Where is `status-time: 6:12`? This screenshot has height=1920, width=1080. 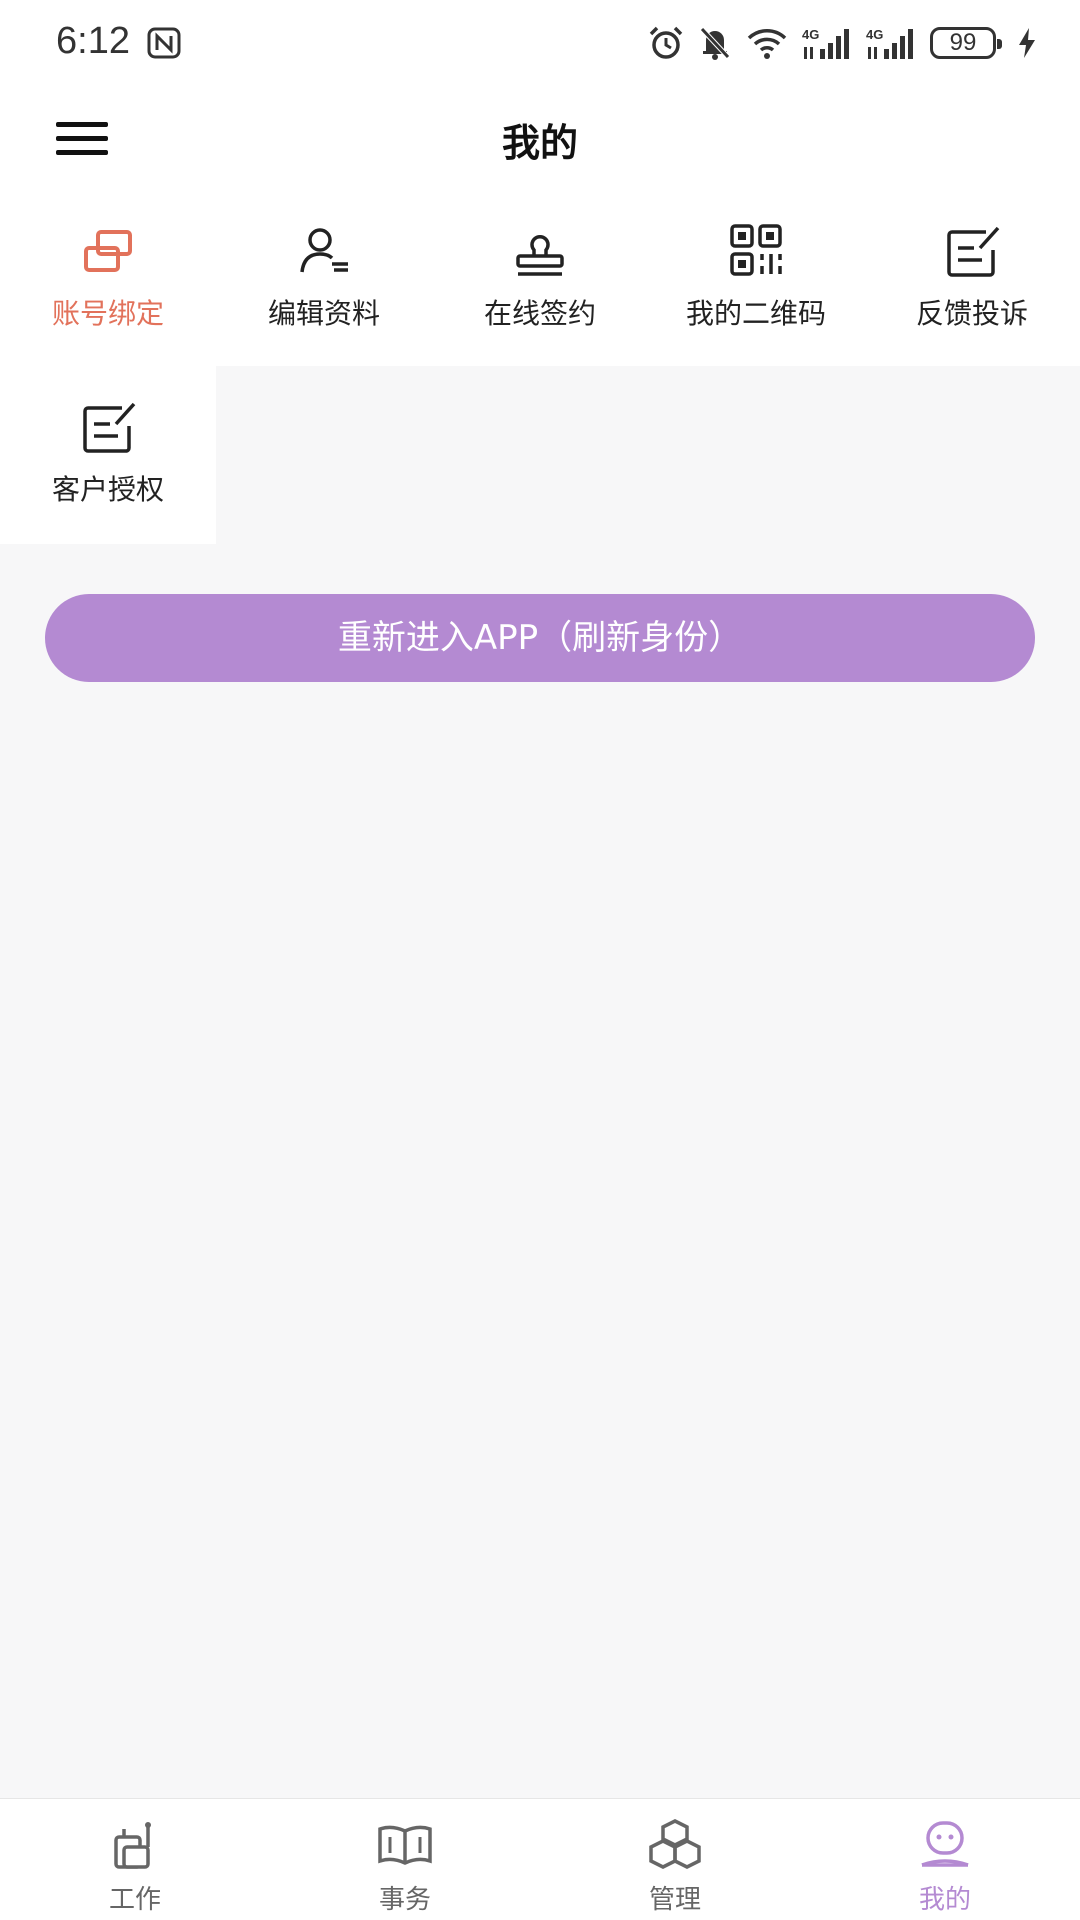
status-time: 6:12 is located at coordinates (93, 41).